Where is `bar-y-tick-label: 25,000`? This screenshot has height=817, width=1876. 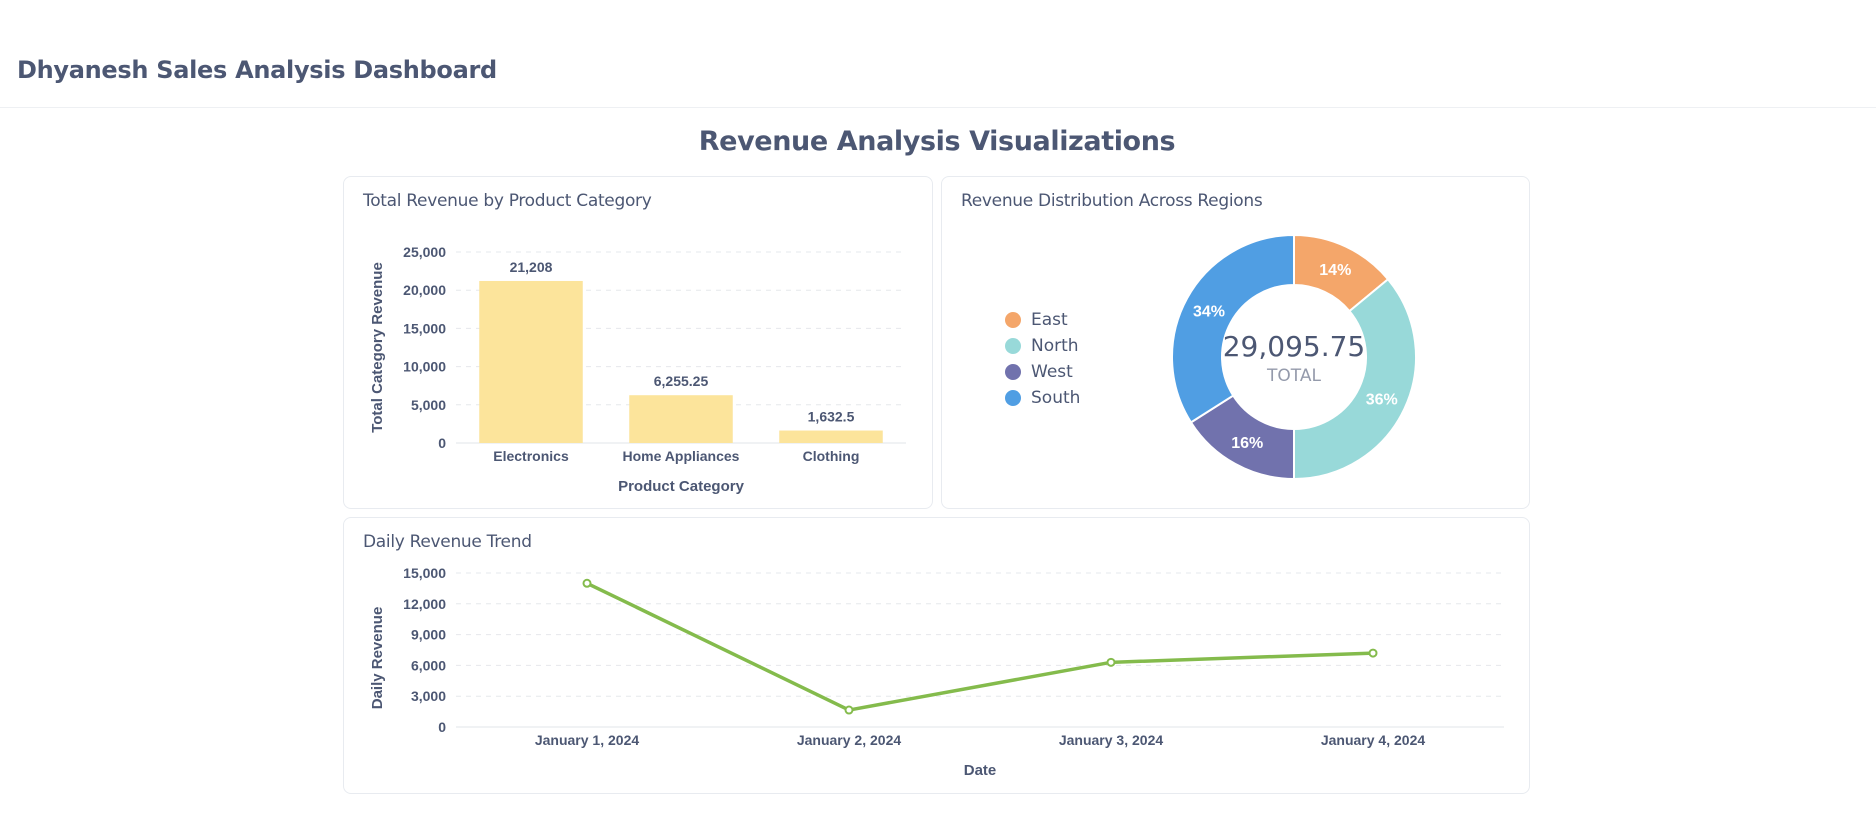 bar-y-tick-label: 25,000 is located at coordinates (424, 252).